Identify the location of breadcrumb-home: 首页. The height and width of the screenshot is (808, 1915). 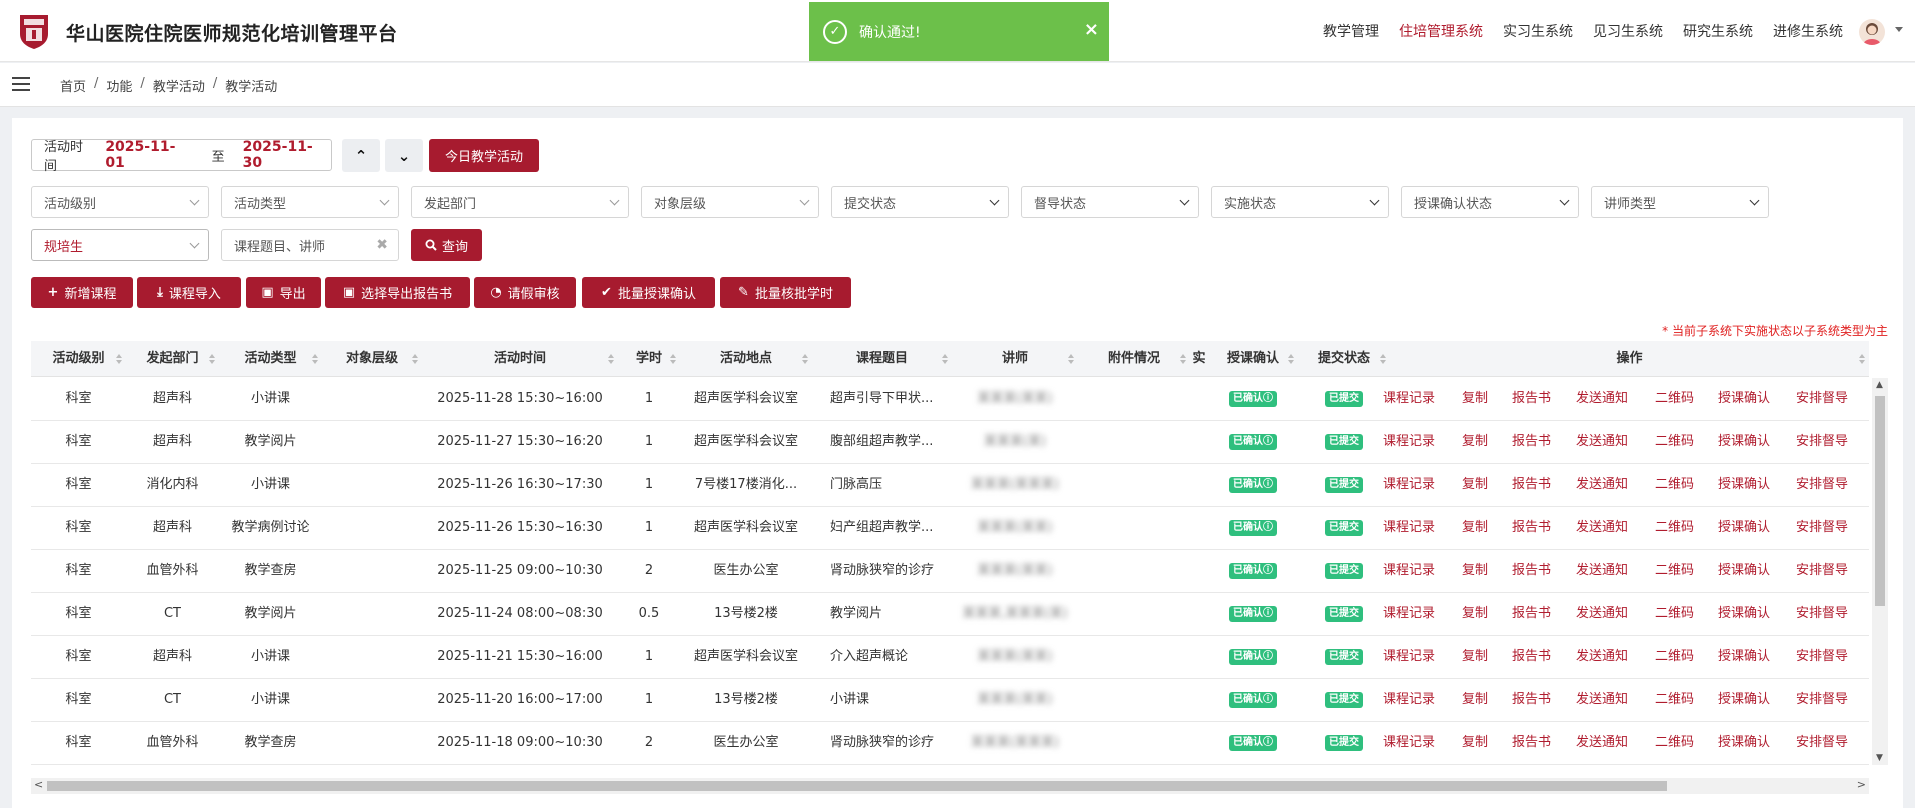
(73, 85).